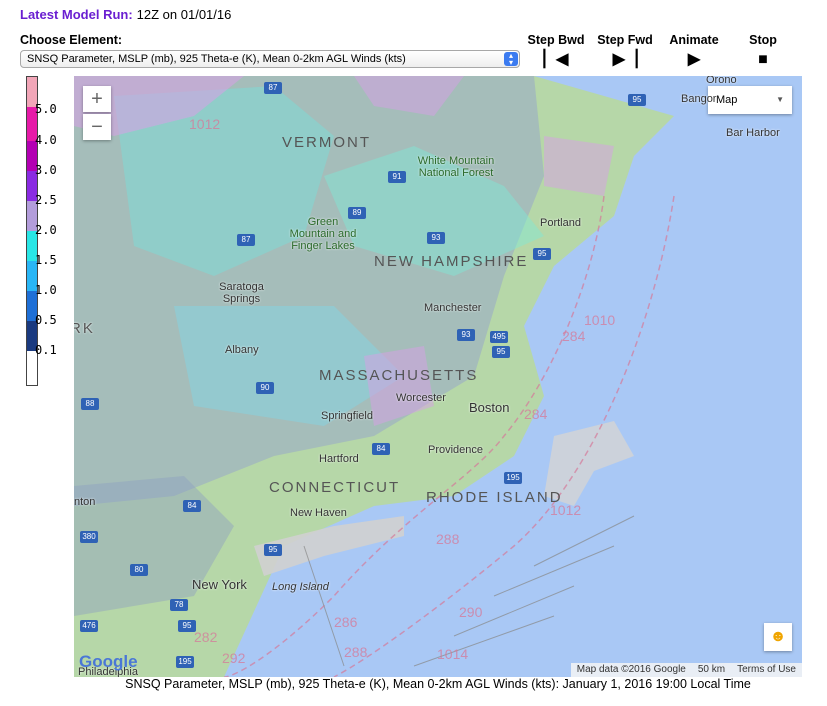  I want to click on map-scale-label: 50 km, so click(711, 669).